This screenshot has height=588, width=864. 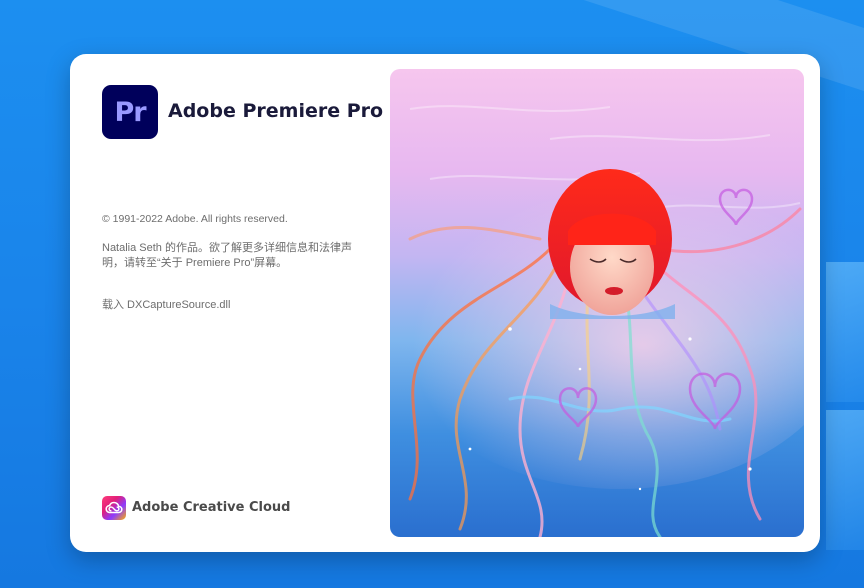 I want to click on desktop-window-logo-pane-top, so click(x=845, y=332).